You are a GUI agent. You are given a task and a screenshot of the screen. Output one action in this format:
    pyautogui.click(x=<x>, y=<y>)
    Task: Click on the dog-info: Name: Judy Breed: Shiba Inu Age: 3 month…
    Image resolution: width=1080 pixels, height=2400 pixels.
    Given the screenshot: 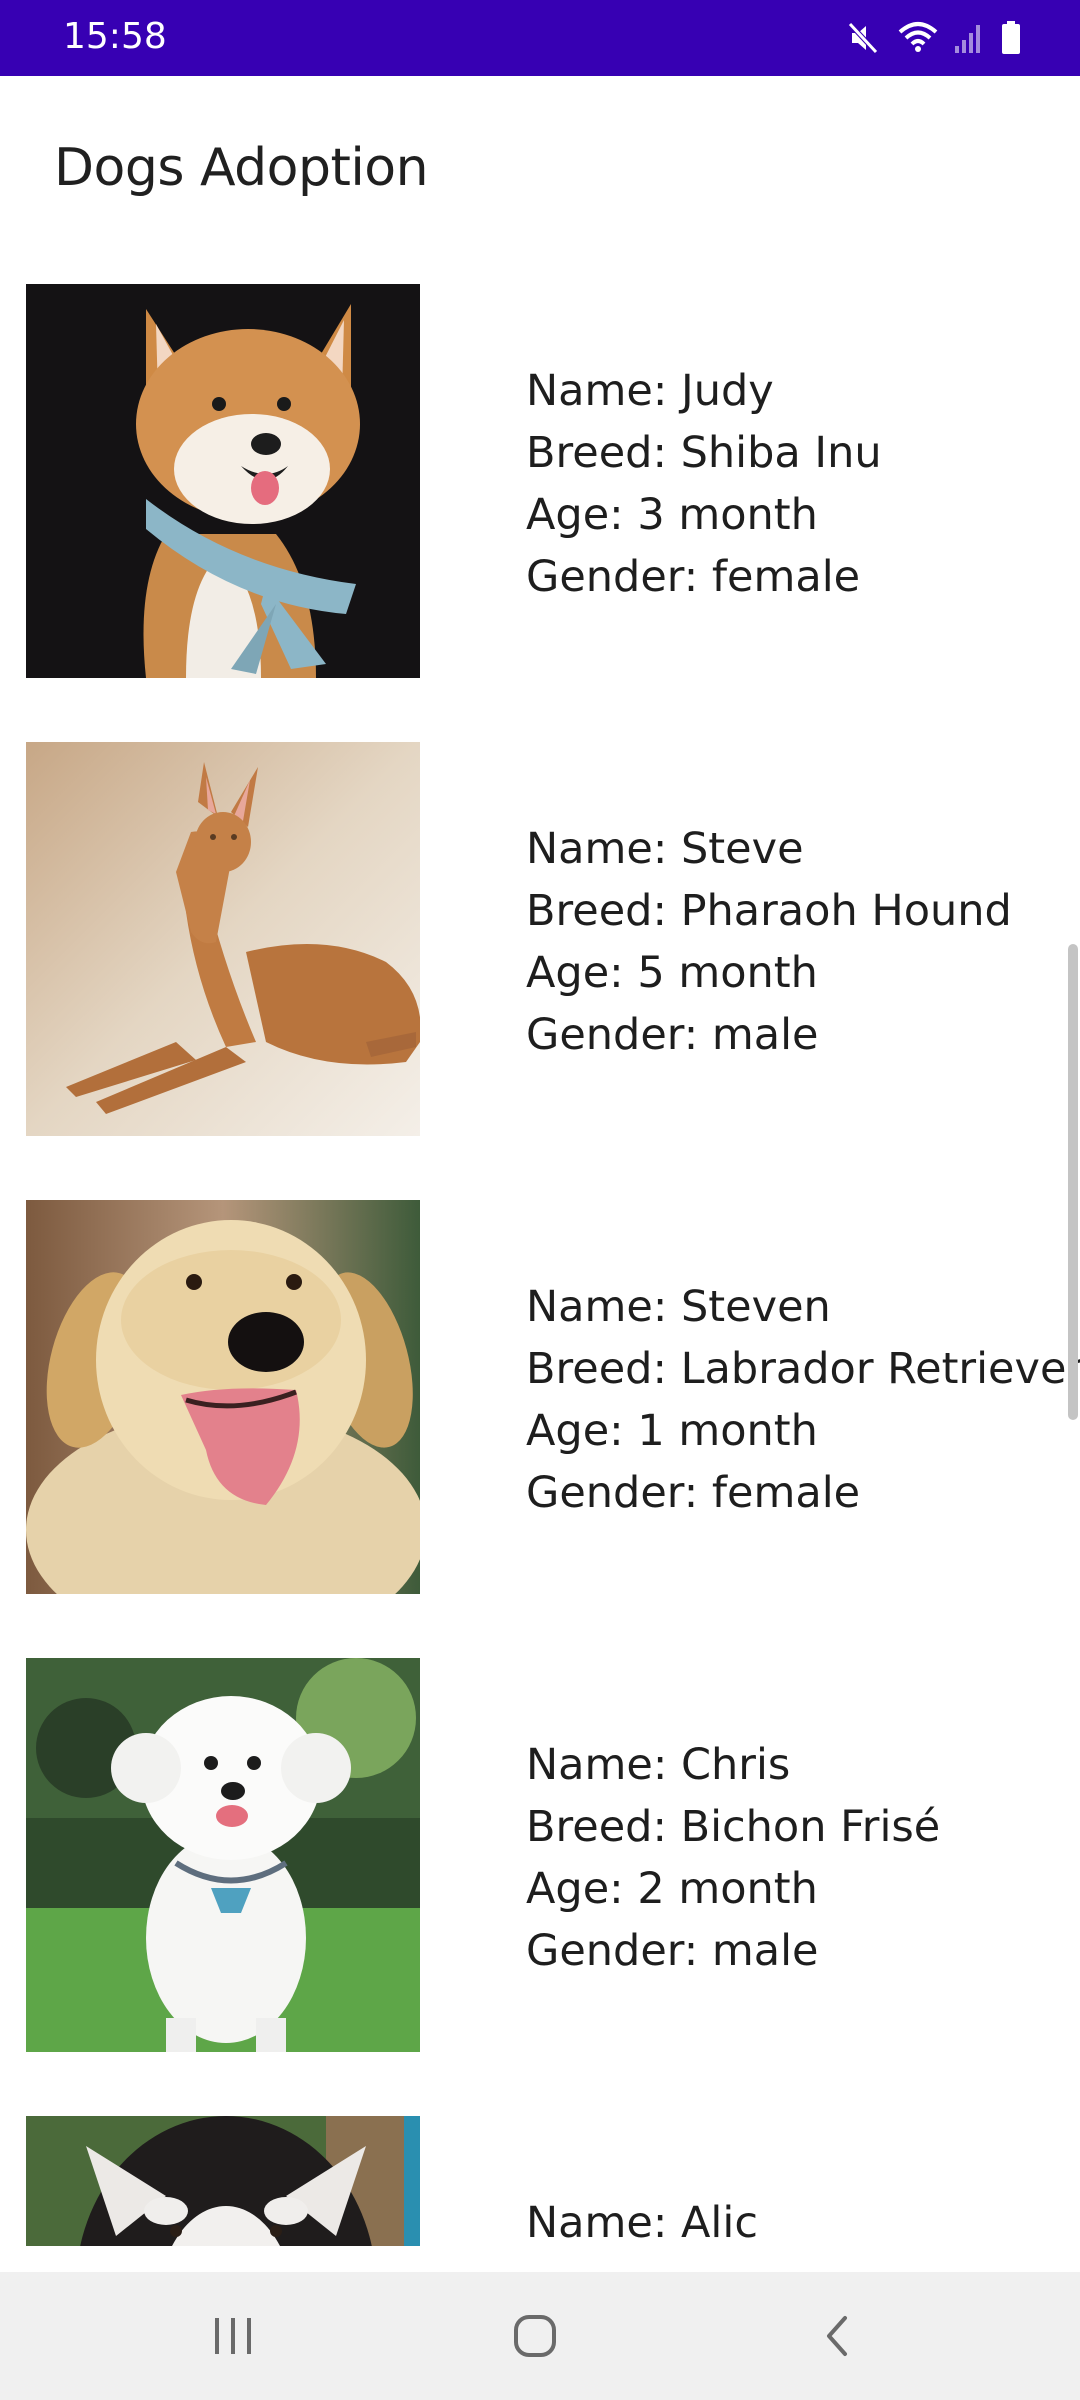 What is the action you would take?
    pyautogui.click(x=704, y=484)
    